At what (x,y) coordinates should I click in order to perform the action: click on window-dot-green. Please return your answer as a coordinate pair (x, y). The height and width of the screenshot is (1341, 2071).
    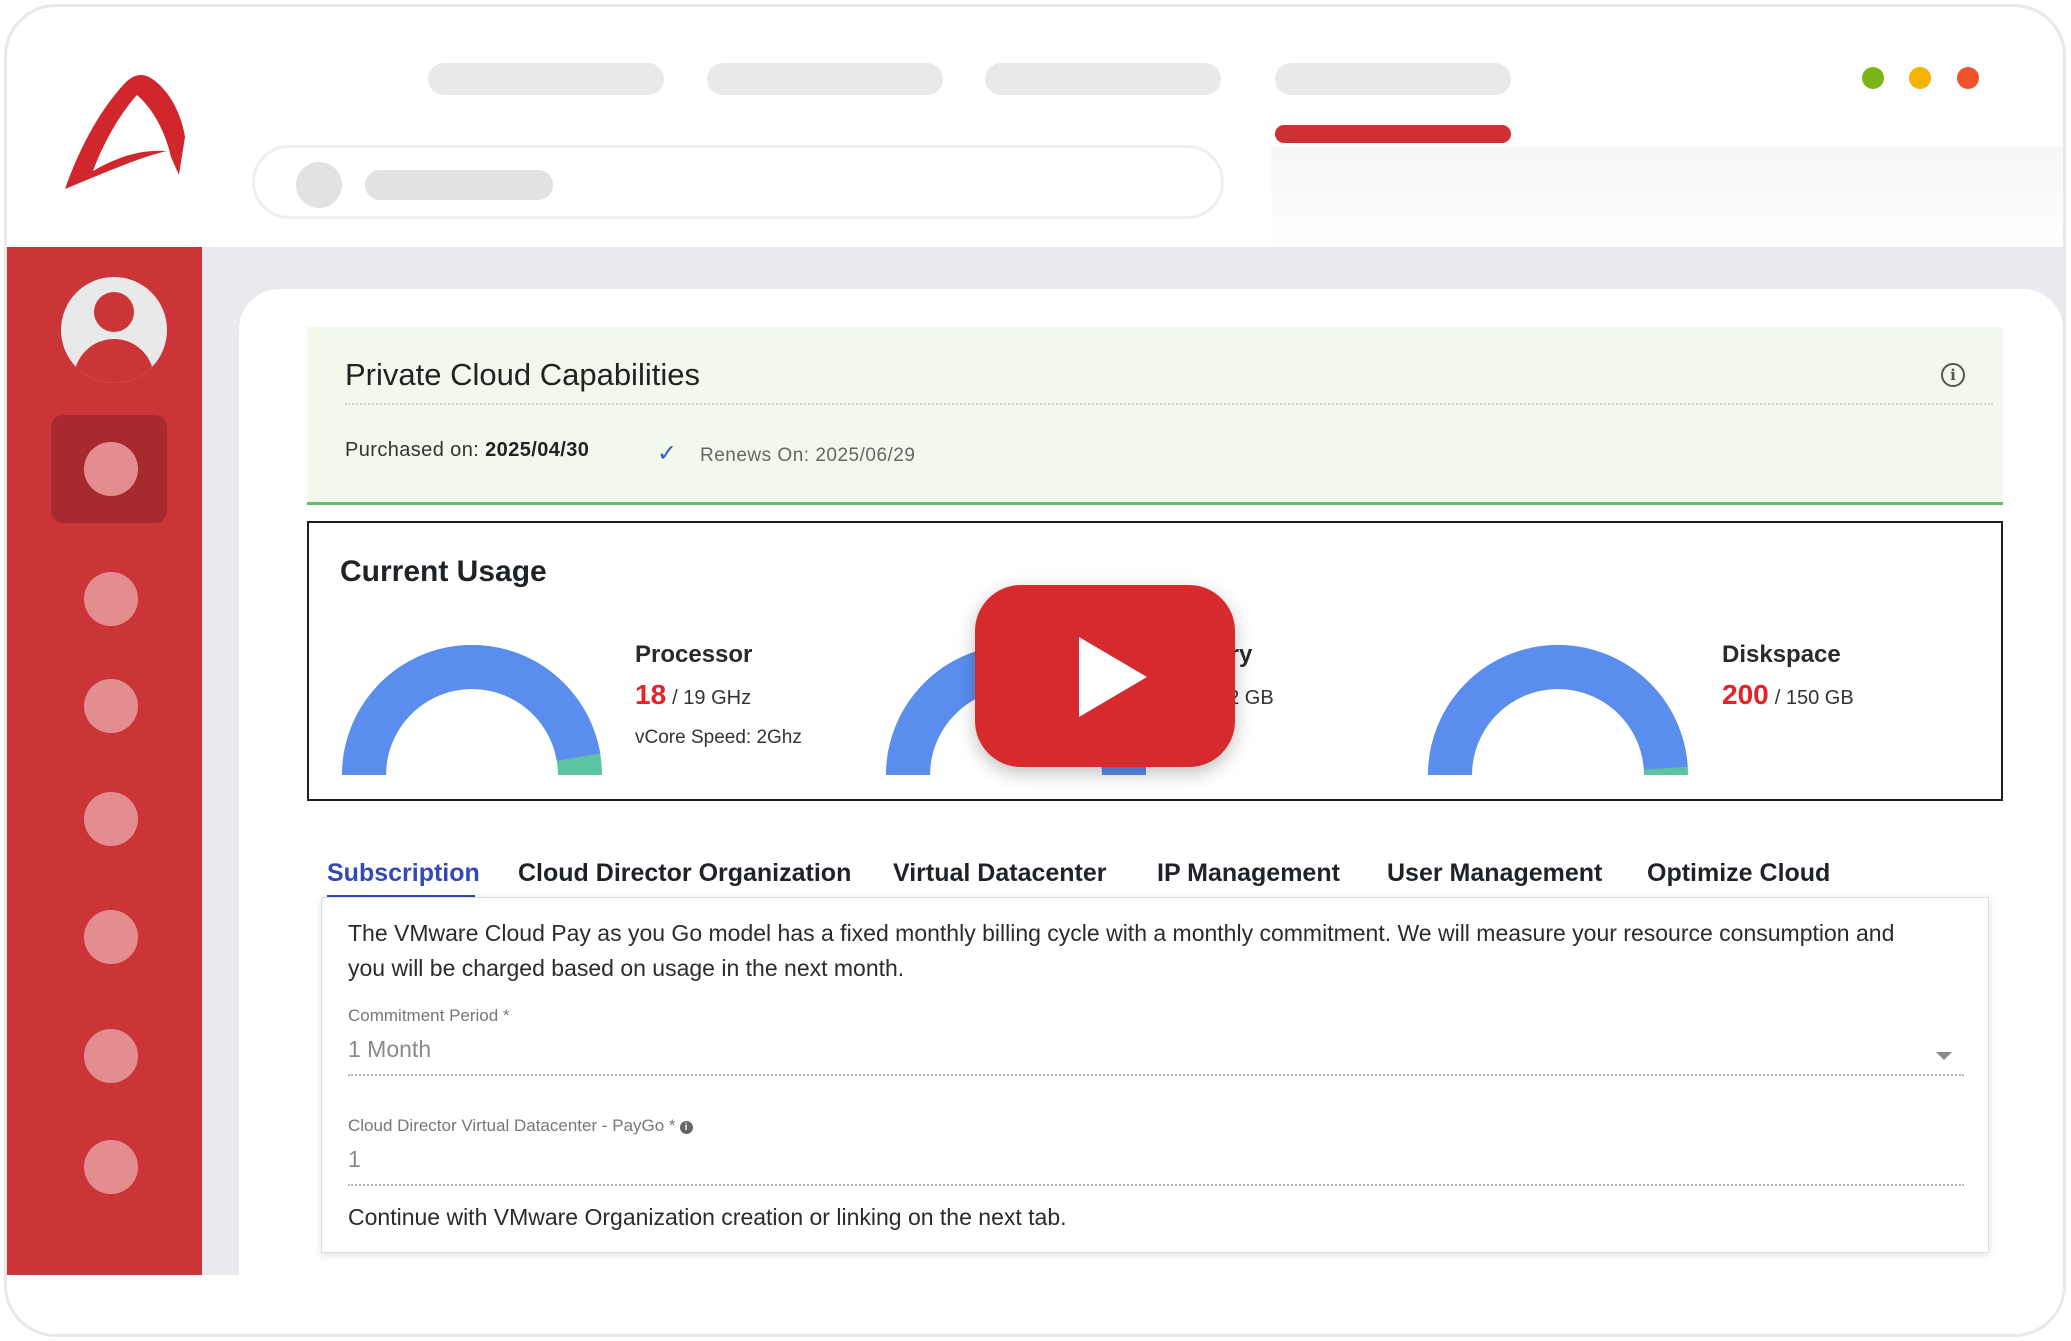
    Looking at the image, I should click on (1873, 78).